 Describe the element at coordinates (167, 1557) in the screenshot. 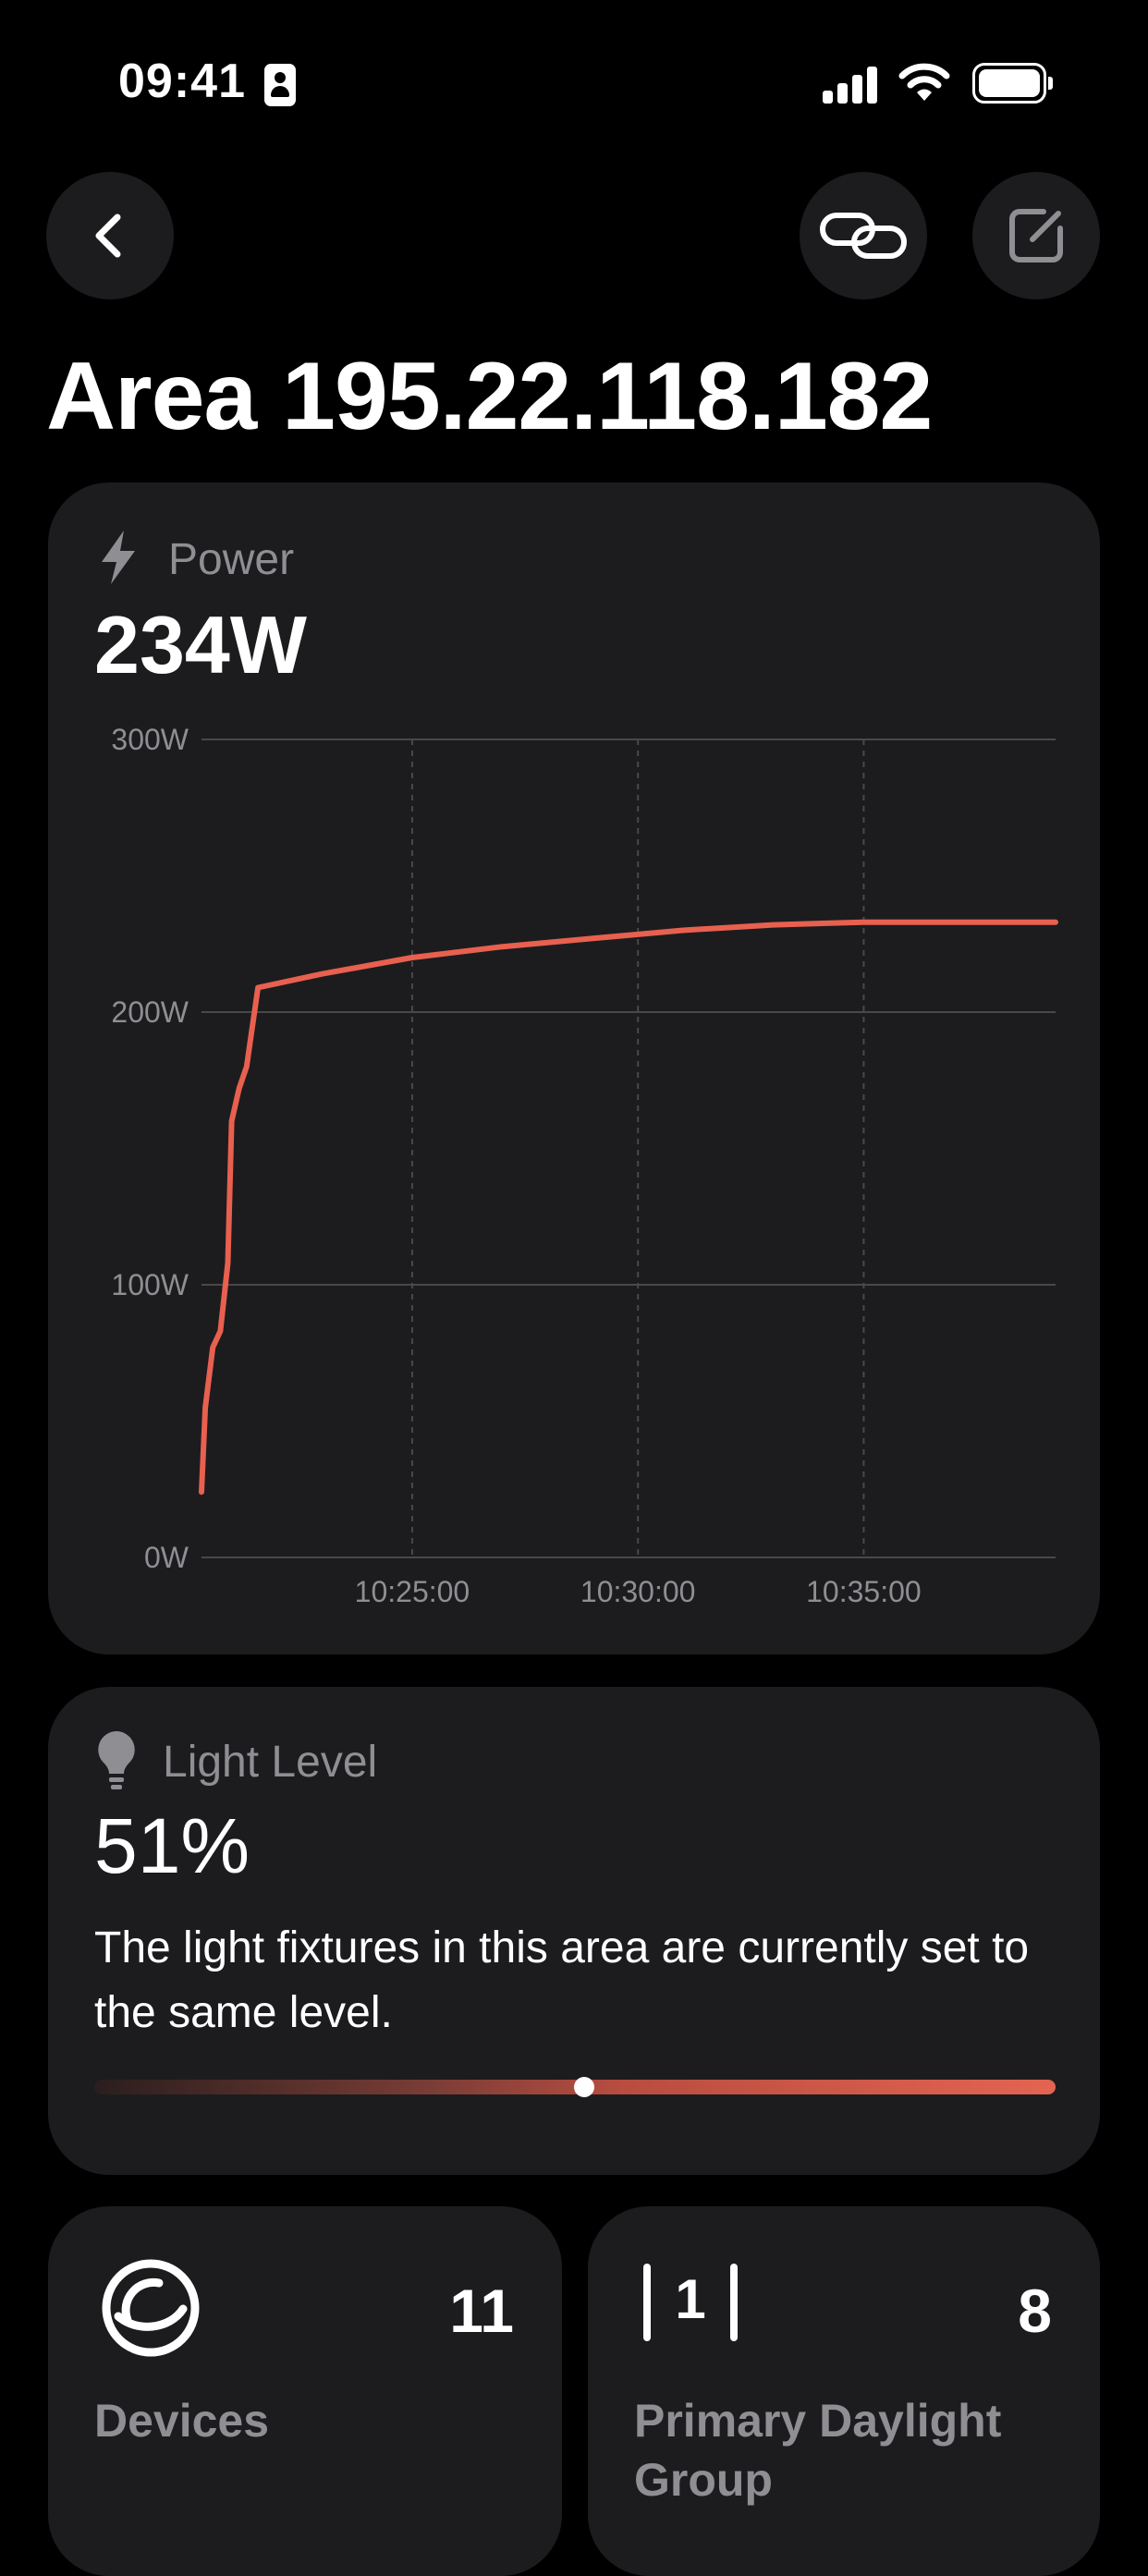

I see `y-tick-label: 0W` at that location.